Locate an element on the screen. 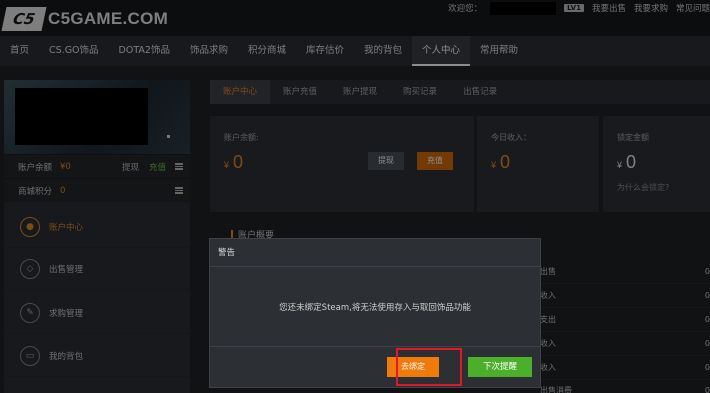  dialog-message: 您还未绑定Steam,将无法使用存入与取回饰品功能 is located at coordinates (375, 307).